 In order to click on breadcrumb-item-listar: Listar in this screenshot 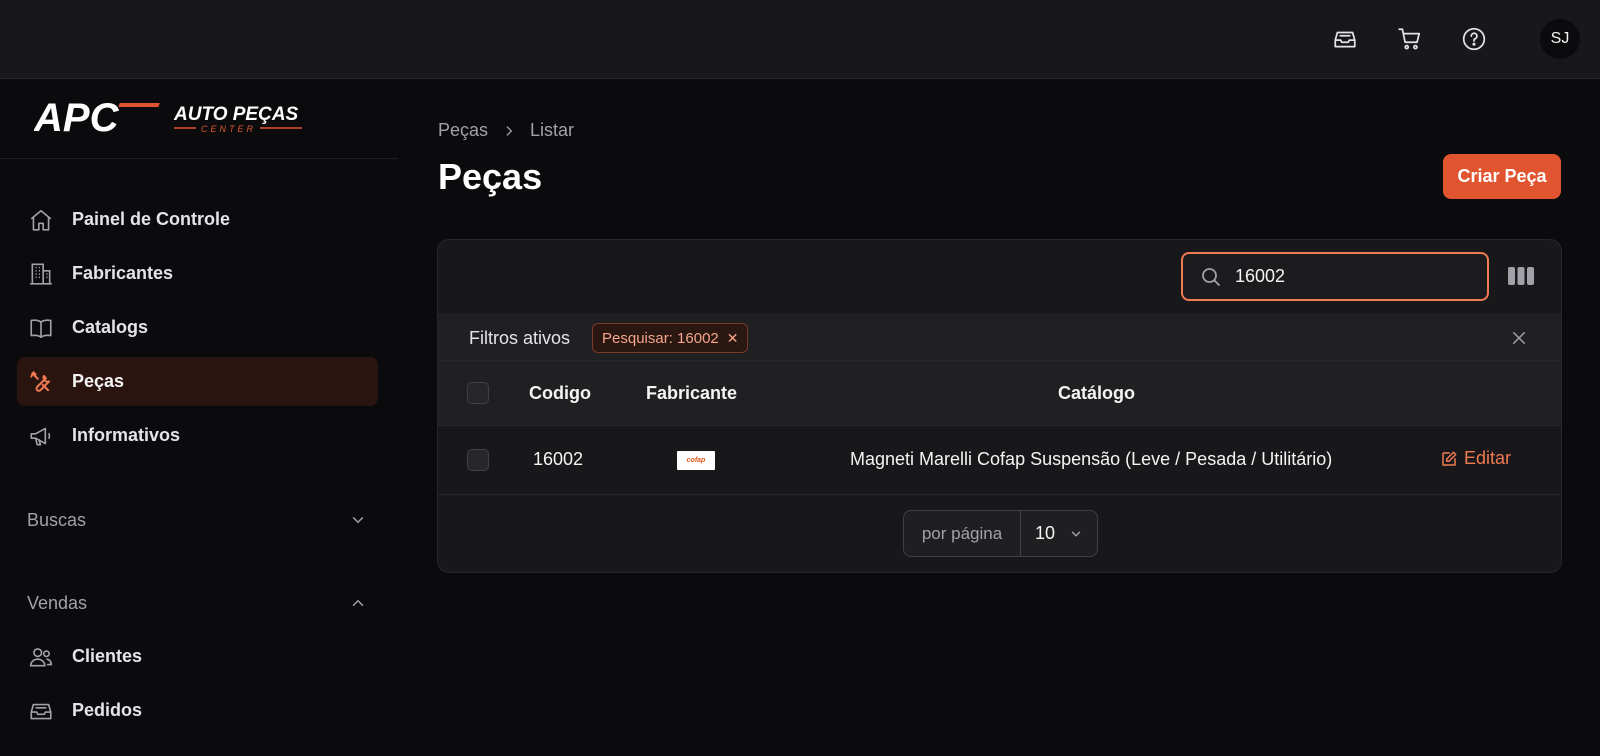, I will do `click(552, 130)`.